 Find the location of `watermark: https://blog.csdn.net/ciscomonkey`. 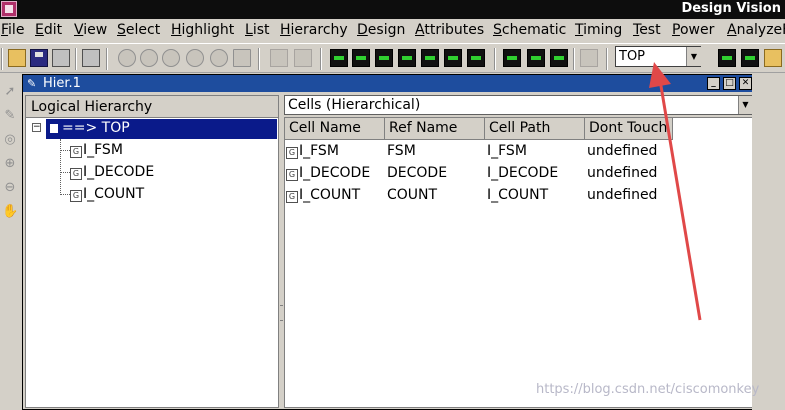

watermark: https://blog.csdn.net/ciscomonkey is located at coordinates (648, 389).